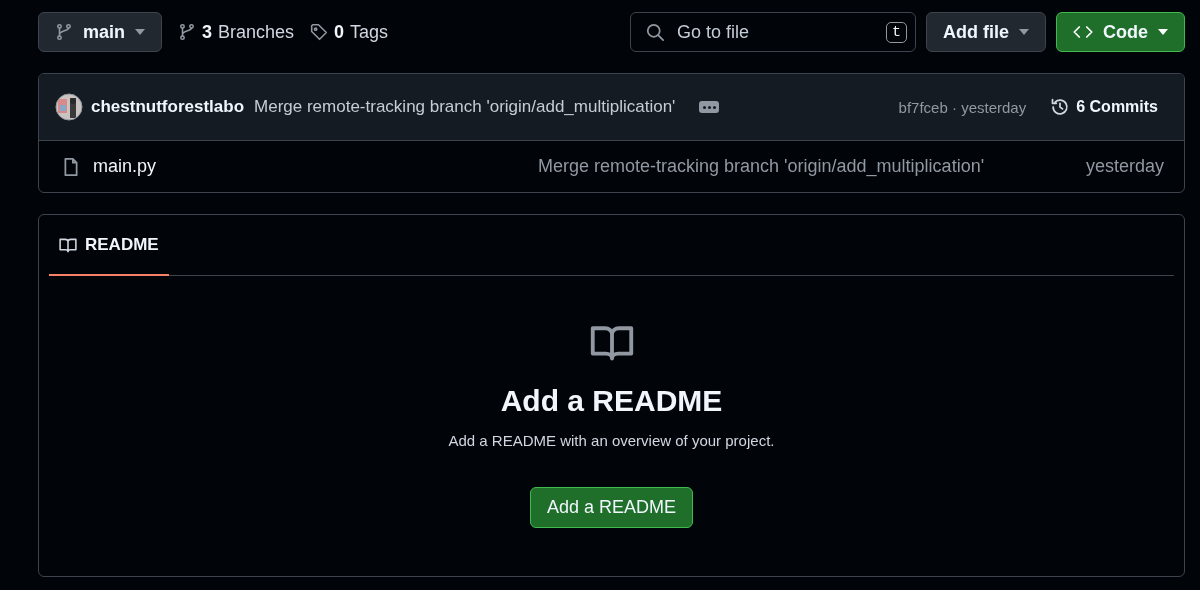 The height and width of the screenshot is (590, 1200). I want to click on empty-title: Add a README, so click(611, 401).